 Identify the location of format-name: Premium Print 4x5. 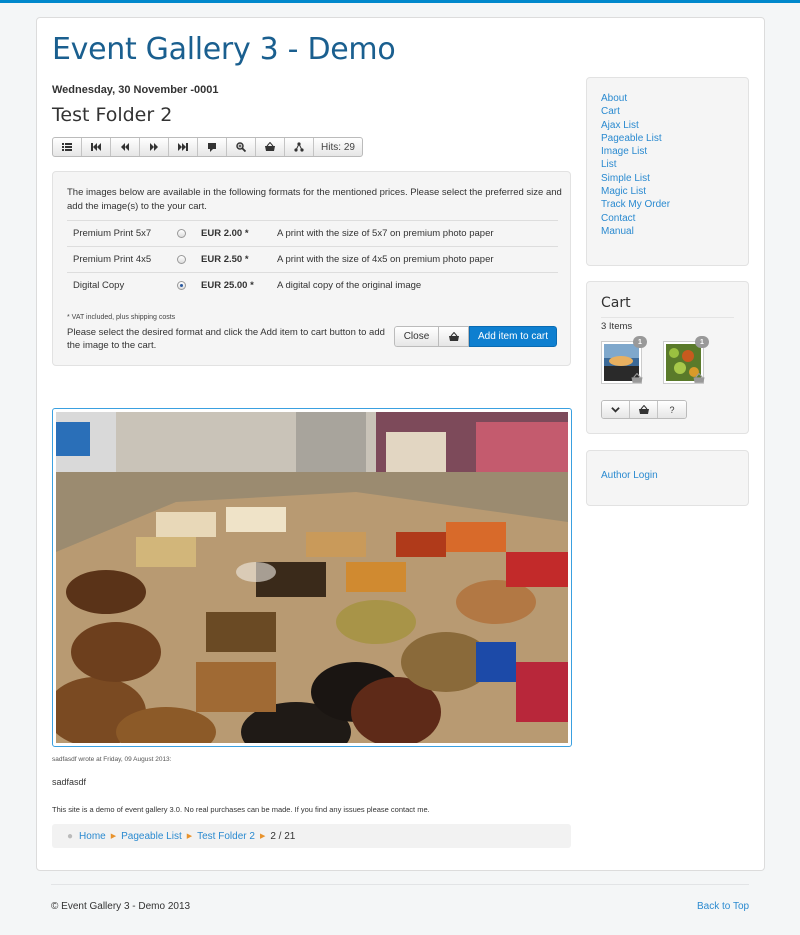
(112, 259).